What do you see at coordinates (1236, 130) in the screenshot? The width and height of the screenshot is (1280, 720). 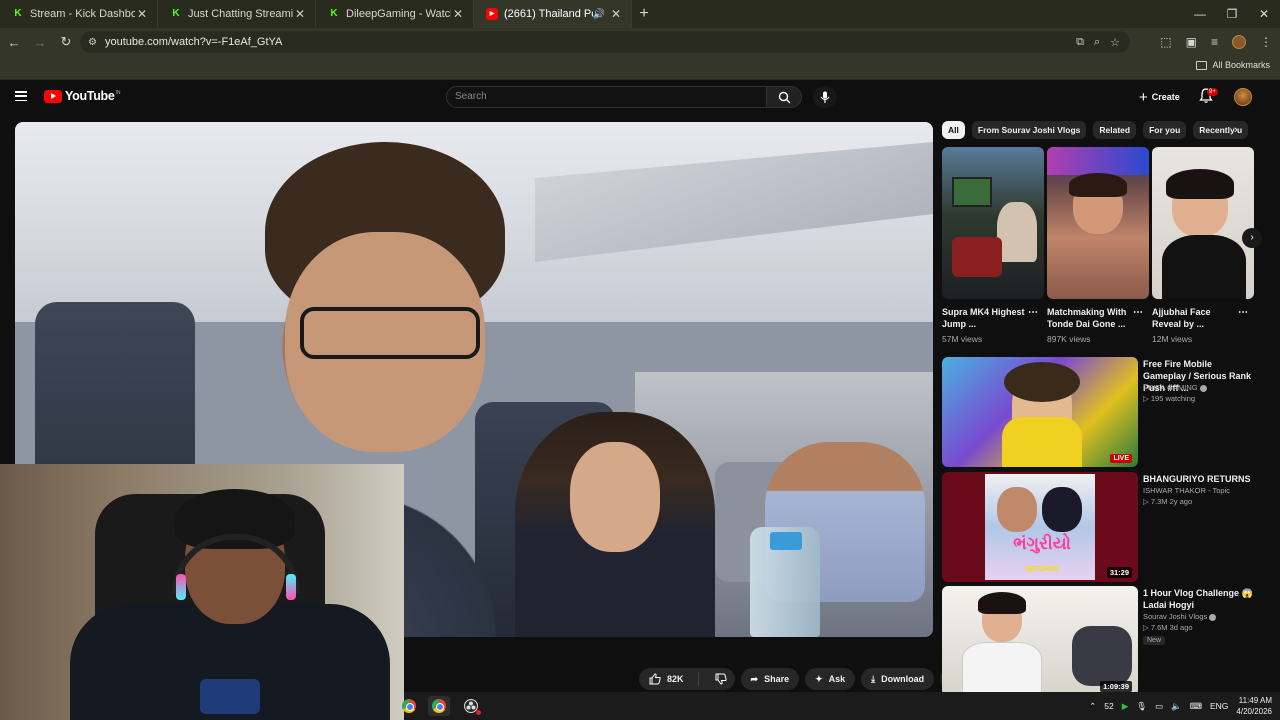 I see `chevron-right-icon: ›` at bounding box center [1236, 130].